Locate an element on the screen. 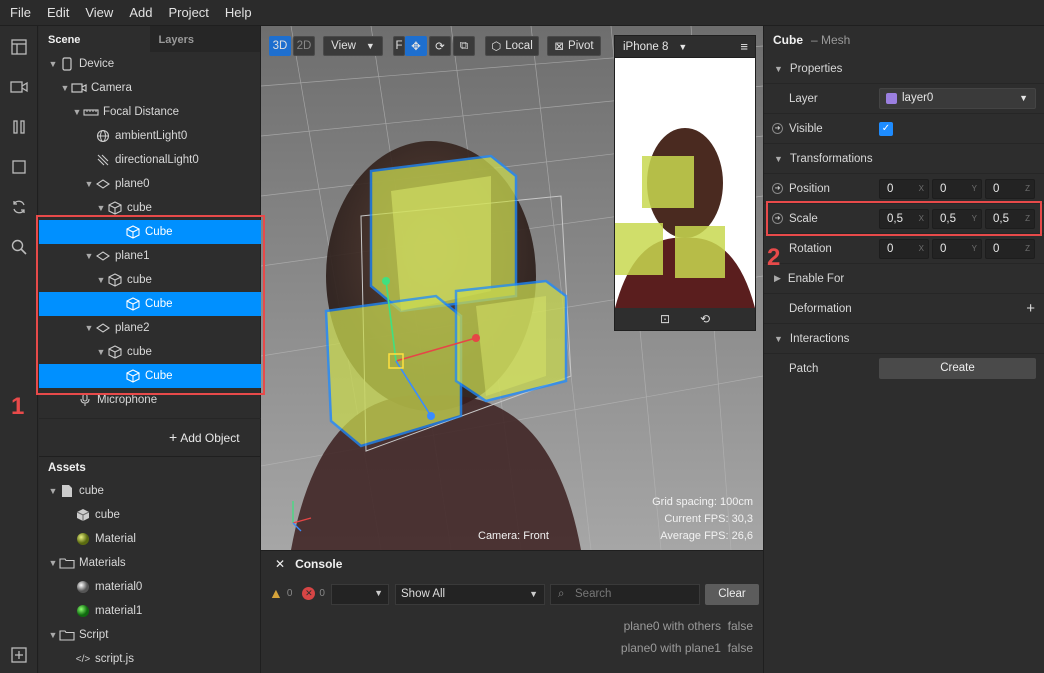  local-button: ⬡ Local is located at coordinates (512, 46).